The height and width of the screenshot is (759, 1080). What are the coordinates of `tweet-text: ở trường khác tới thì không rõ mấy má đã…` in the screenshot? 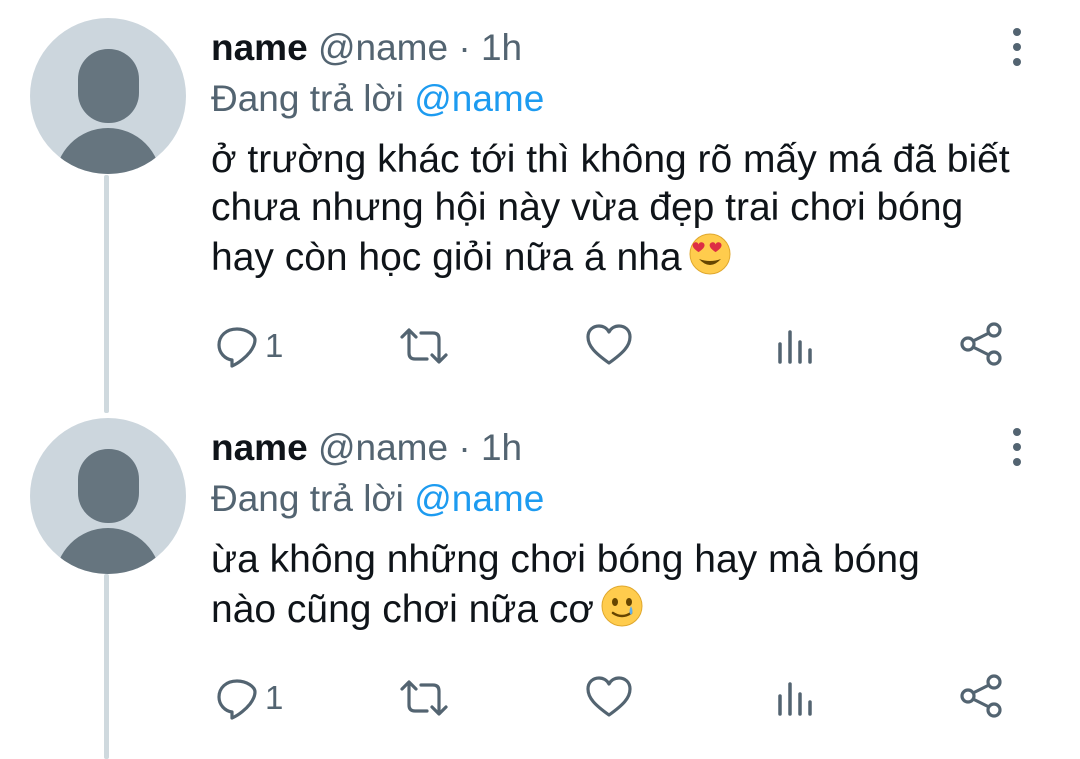 It's located at (611, 212).